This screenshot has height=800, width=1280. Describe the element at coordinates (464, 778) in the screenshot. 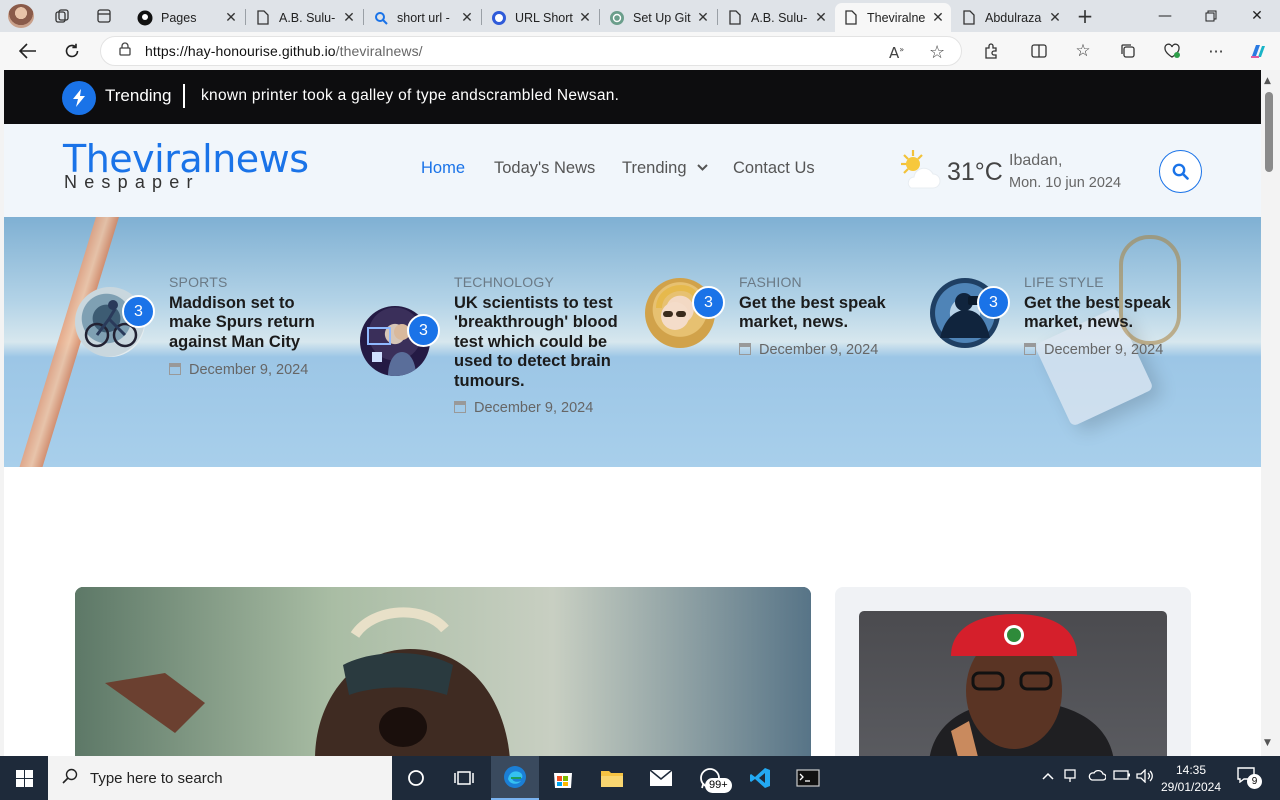

I see `task-view-icon` at that location.